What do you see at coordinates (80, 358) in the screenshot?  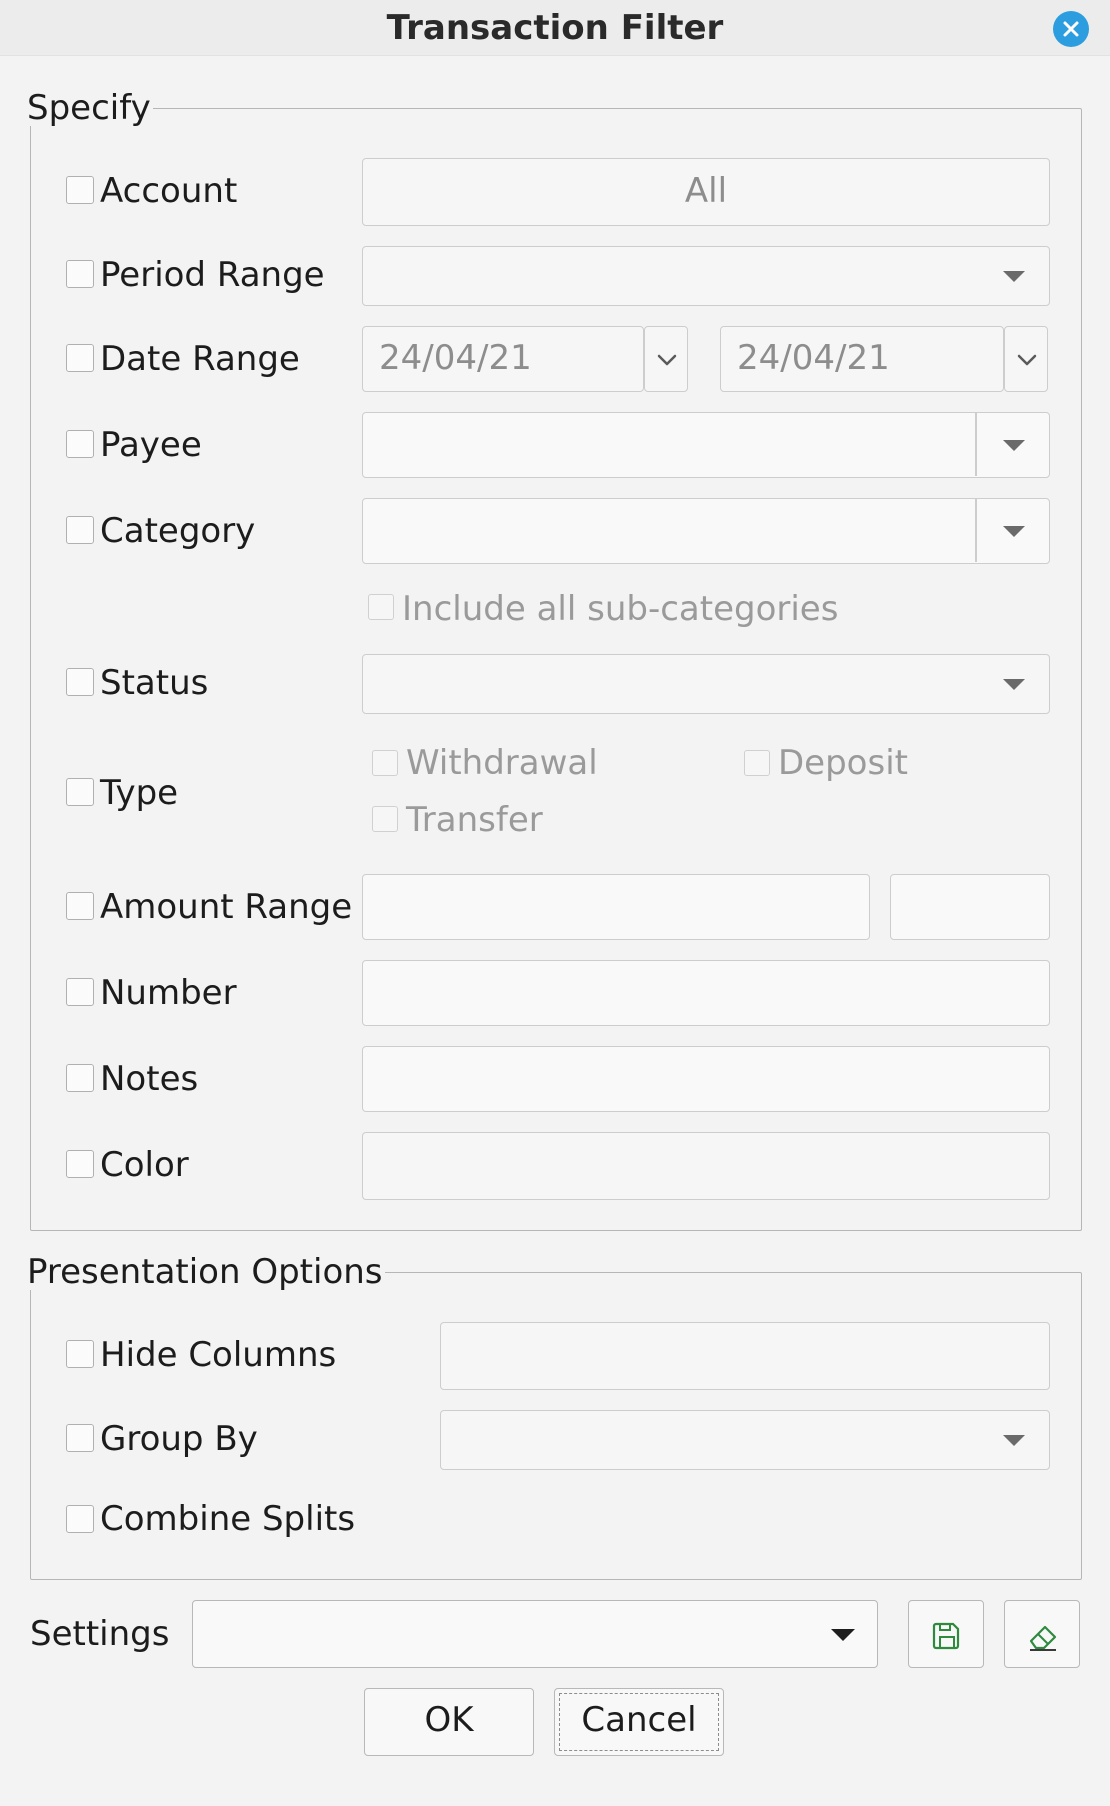 I see `date-range-checkbox` at bounding box center [80, 358].